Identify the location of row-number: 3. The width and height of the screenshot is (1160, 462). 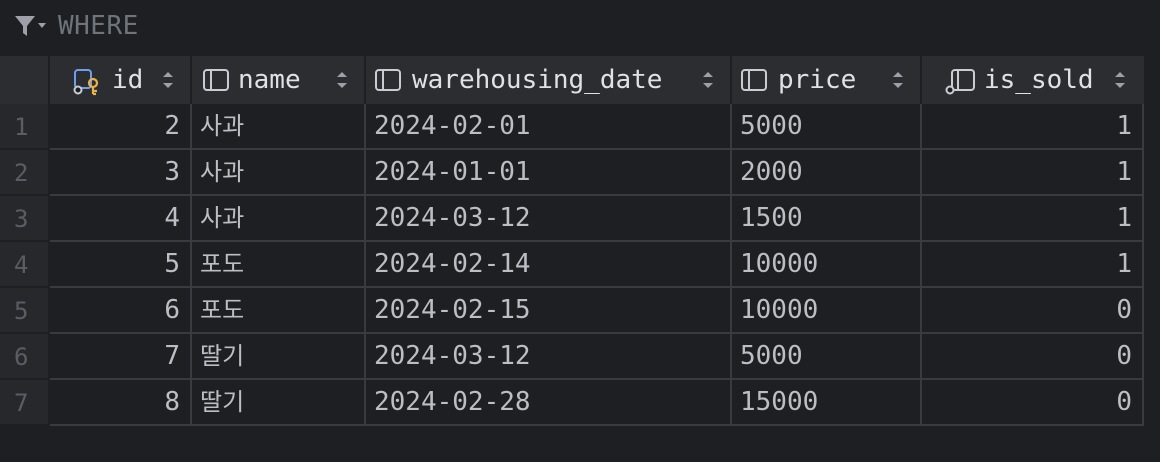
(24, 219).